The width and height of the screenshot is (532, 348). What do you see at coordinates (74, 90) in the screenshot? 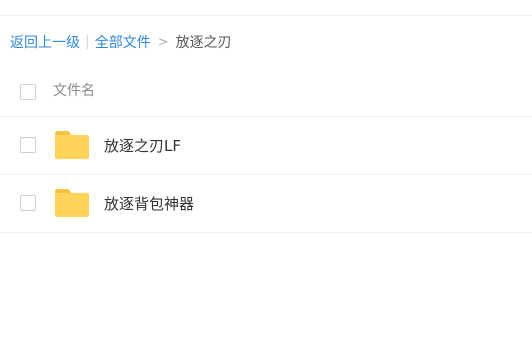
I see `file-name-column-header: 文件名` at bounding box center [74, 90].